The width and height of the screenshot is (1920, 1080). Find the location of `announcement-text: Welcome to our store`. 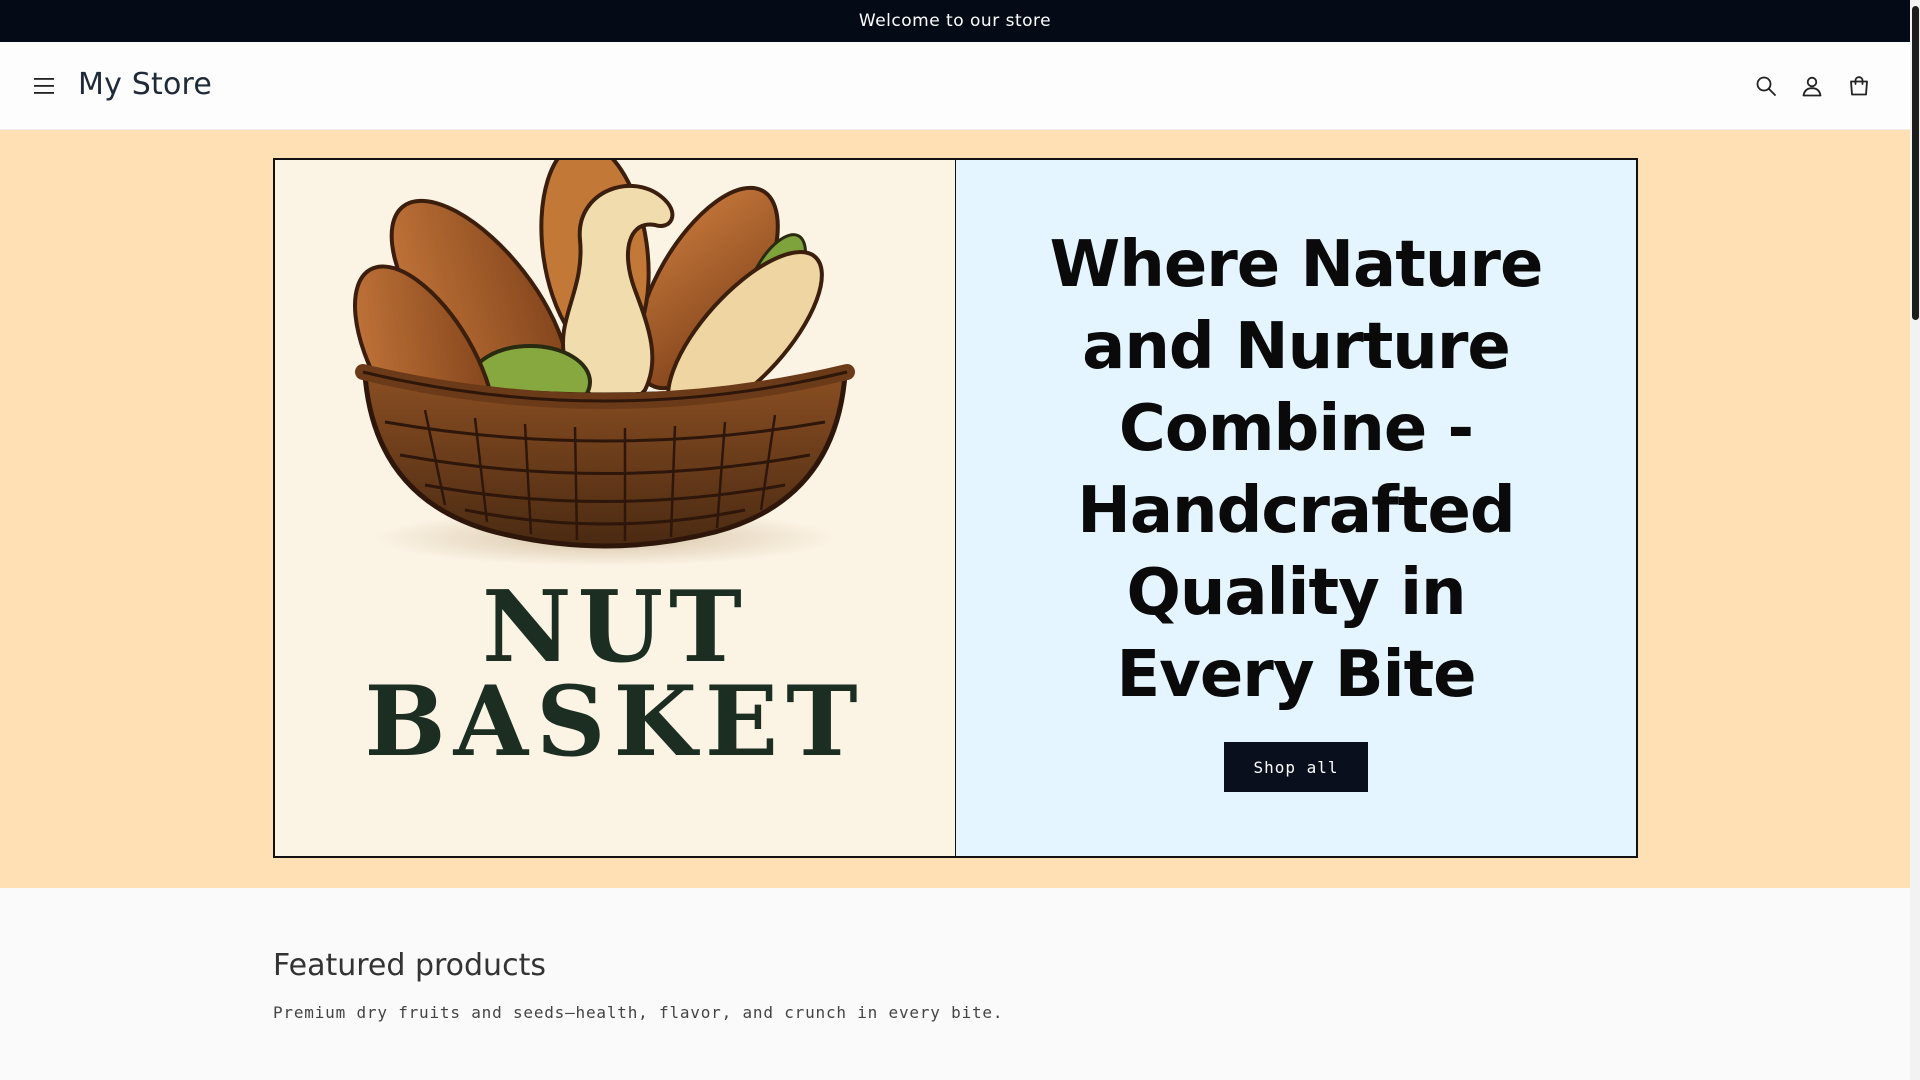

announcement-text: Welcome to our store is located at coordinates (955, 21).